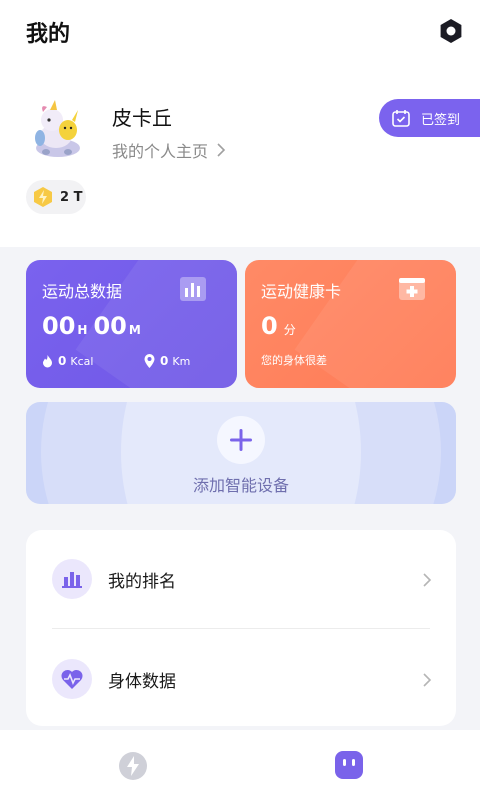  What do you see at coordinates (269, 326) in the screenshot?
I see `health-score-value: 0` at bounding box center [269, 326].